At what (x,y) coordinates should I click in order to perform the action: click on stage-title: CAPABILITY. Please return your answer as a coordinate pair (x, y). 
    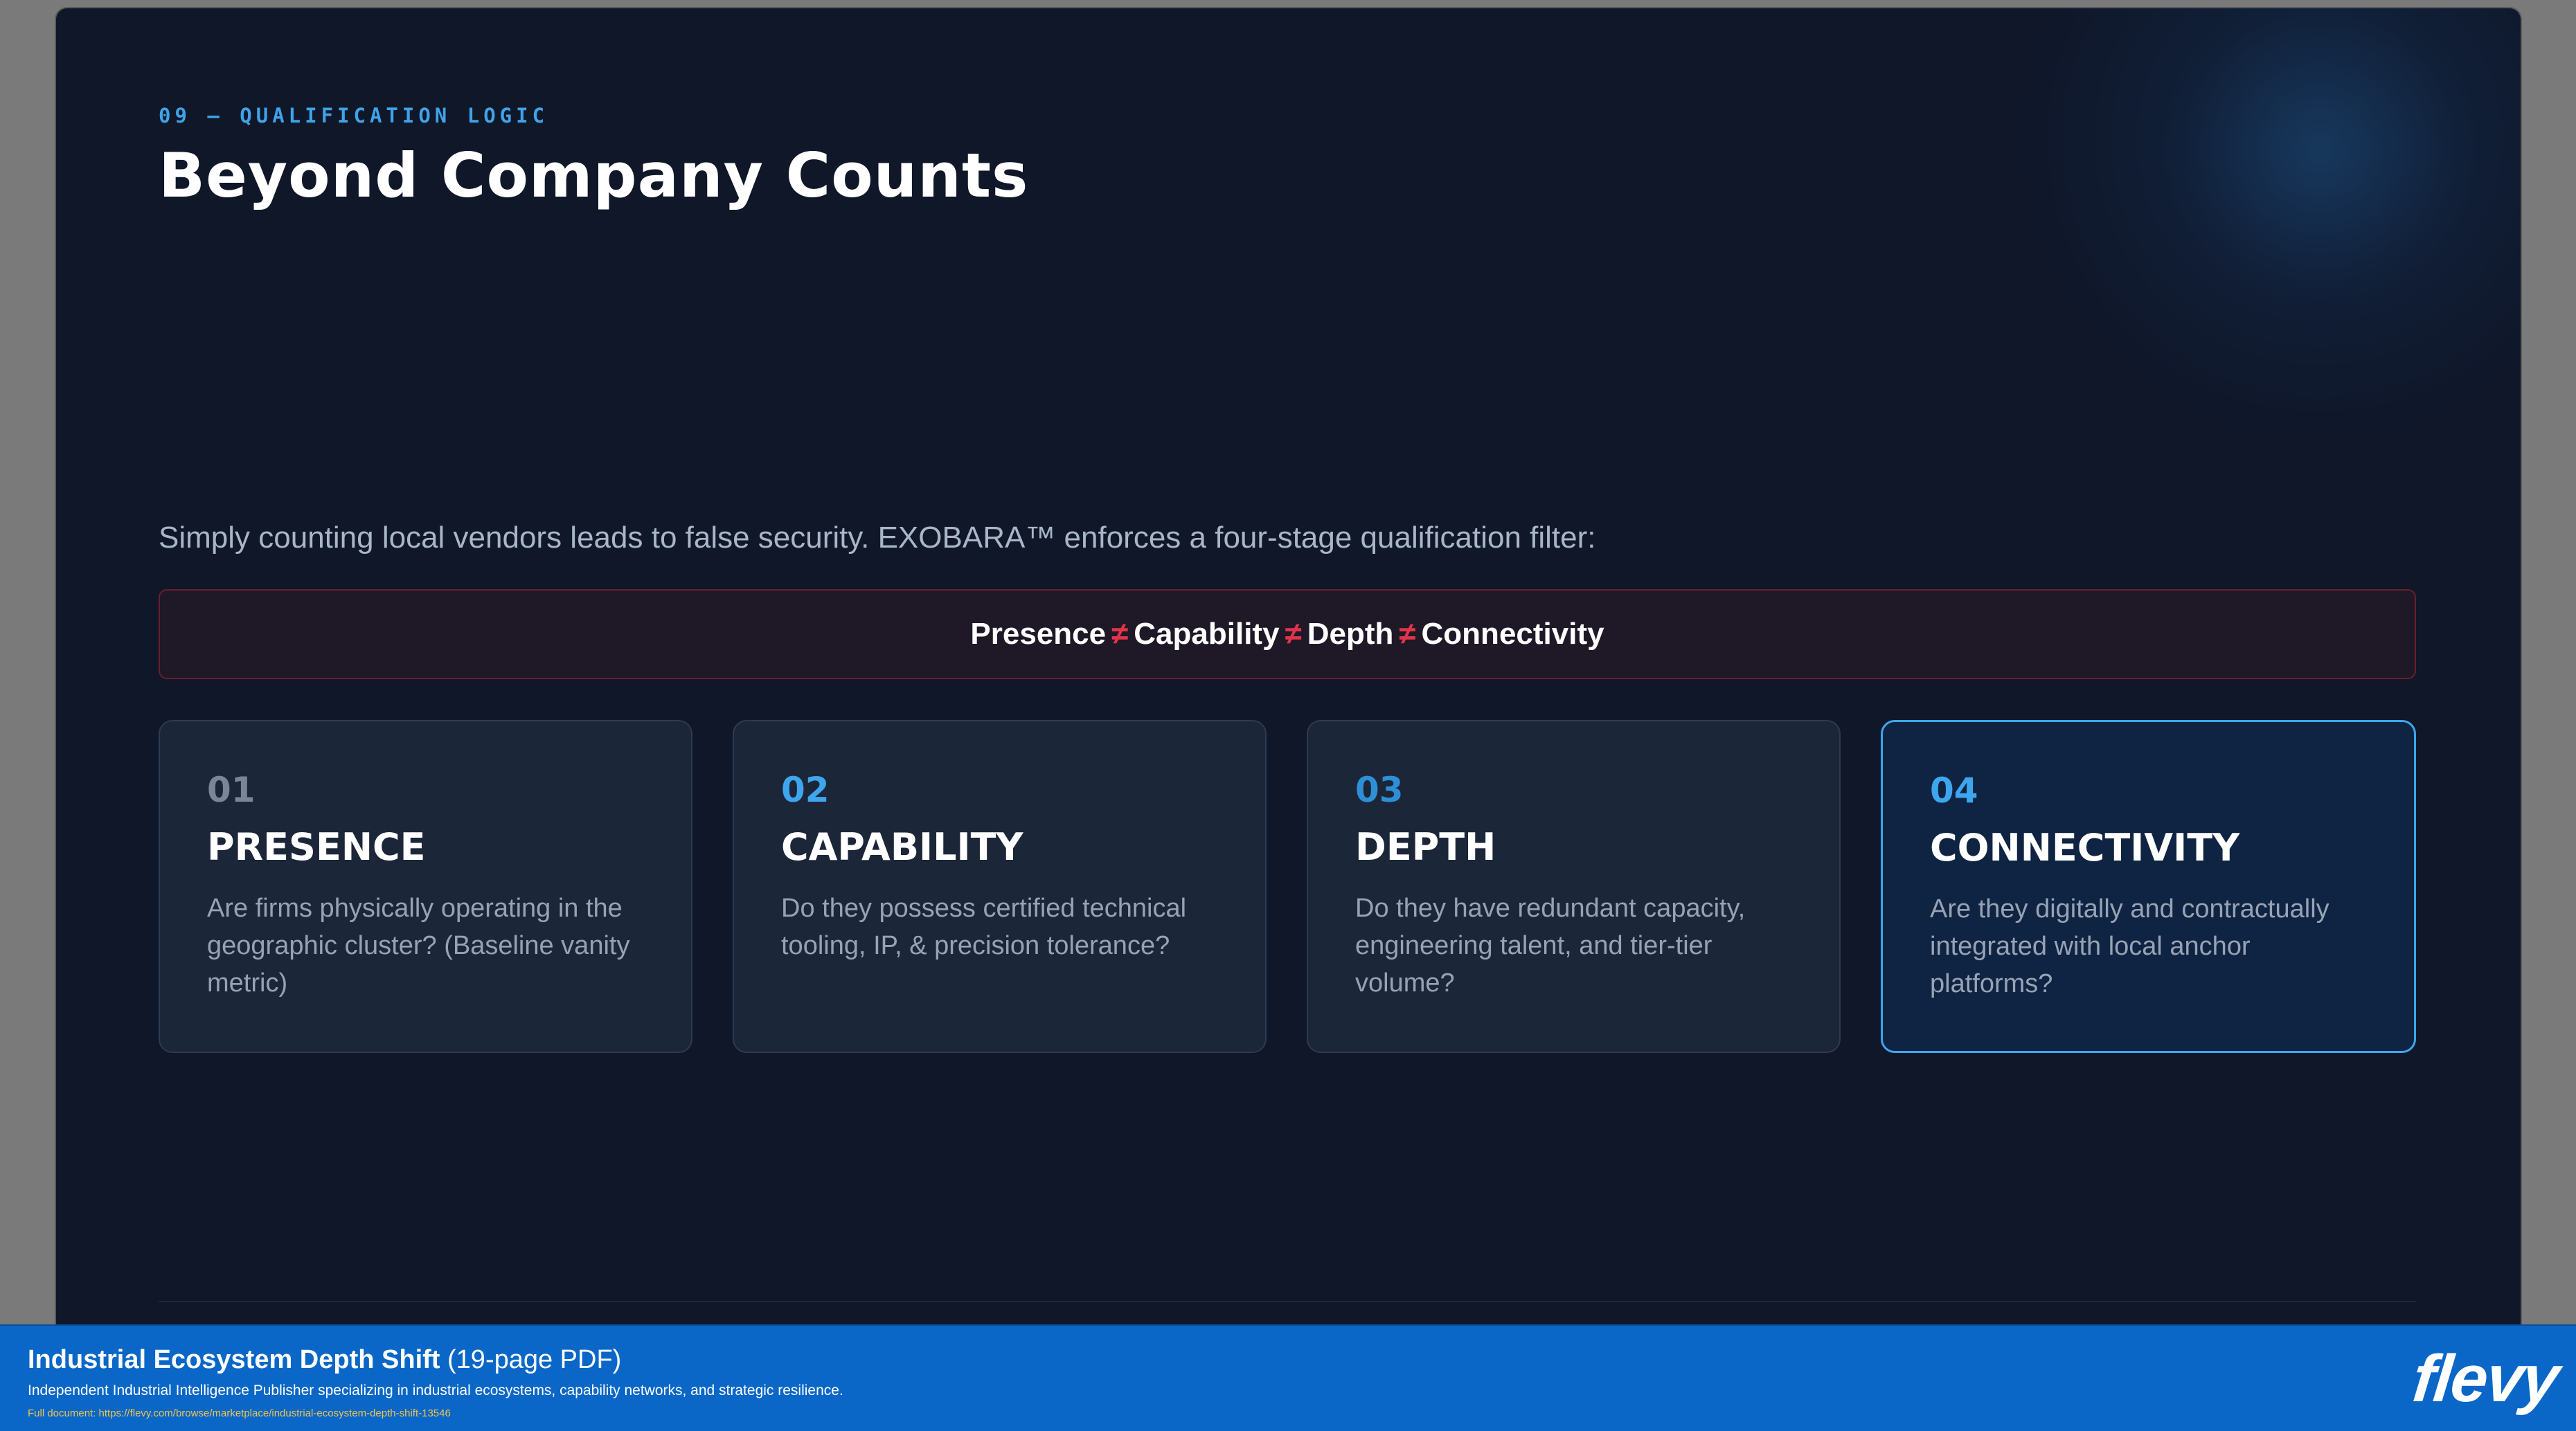
    Looking at the image, I should click on (902, 847).